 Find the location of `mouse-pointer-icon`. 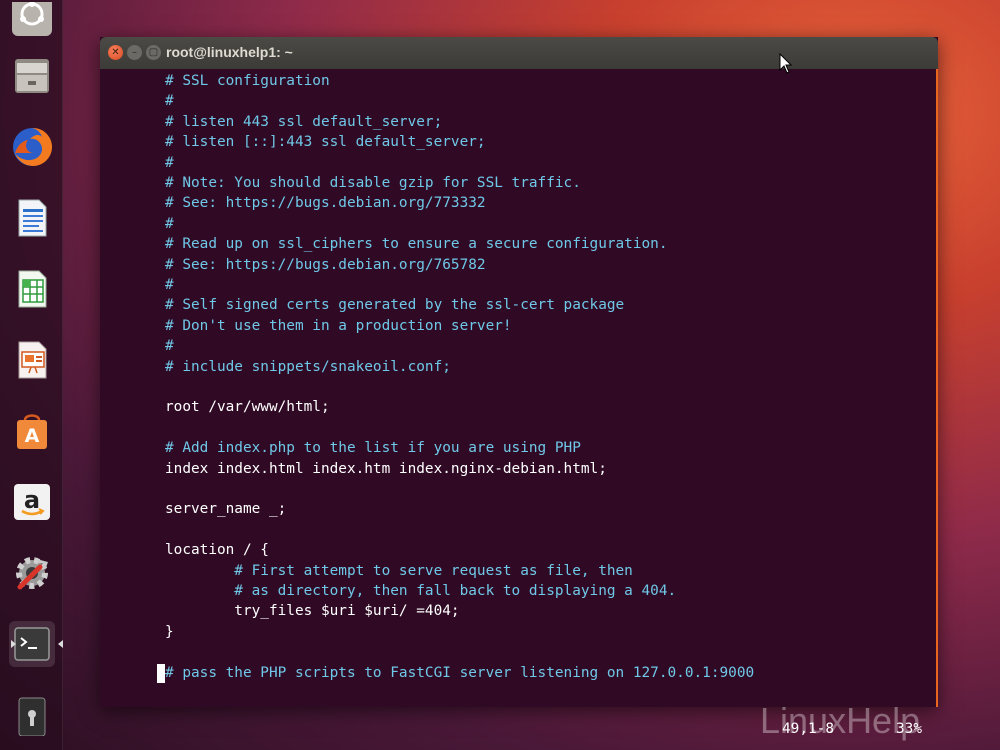

mouse-pointer-icon is located at coordinates (786, 63).